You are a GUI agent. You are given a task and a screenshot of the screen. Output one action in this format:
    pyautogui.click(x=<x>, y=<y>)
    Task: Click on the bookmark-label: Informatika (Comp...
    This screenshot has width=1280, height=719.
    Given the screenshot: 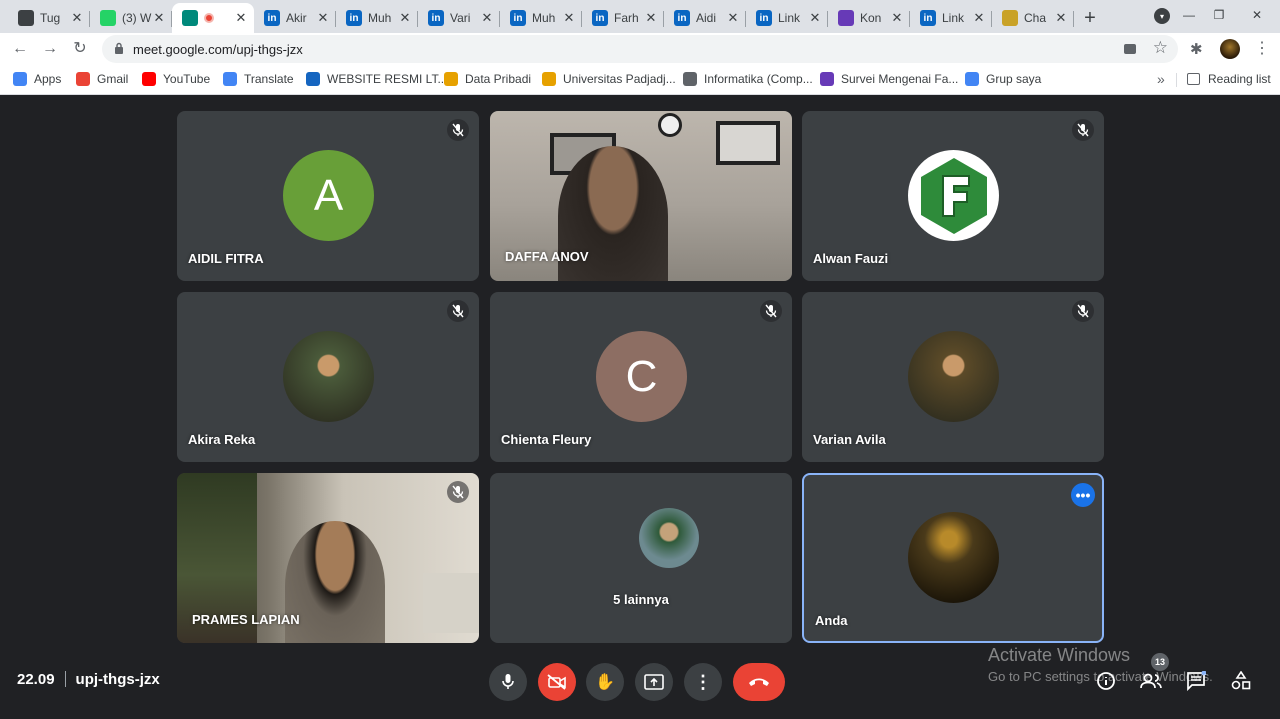 What is the action you would take?
    pyautogui.click(x=758, y=79)
    